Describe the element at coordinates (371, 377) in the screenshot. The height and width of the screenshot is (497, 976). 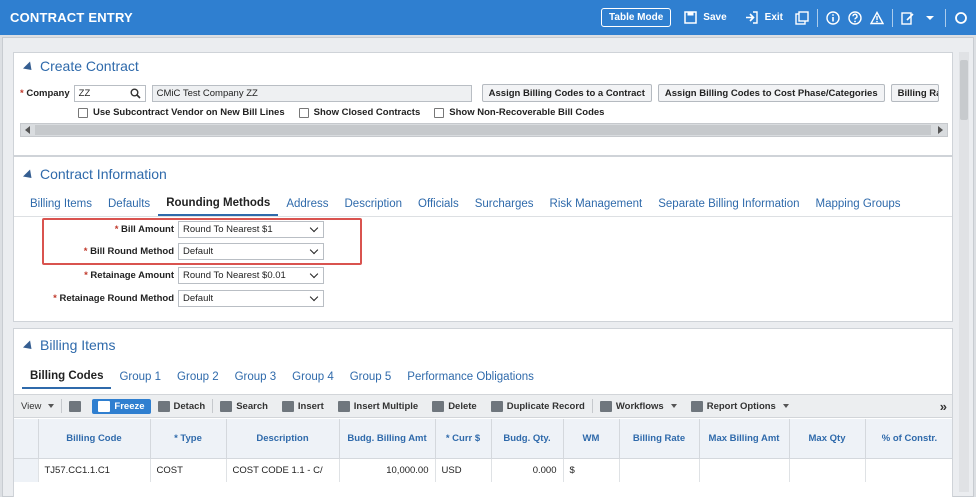
I see `tab-group-5: Group 5` at that location.